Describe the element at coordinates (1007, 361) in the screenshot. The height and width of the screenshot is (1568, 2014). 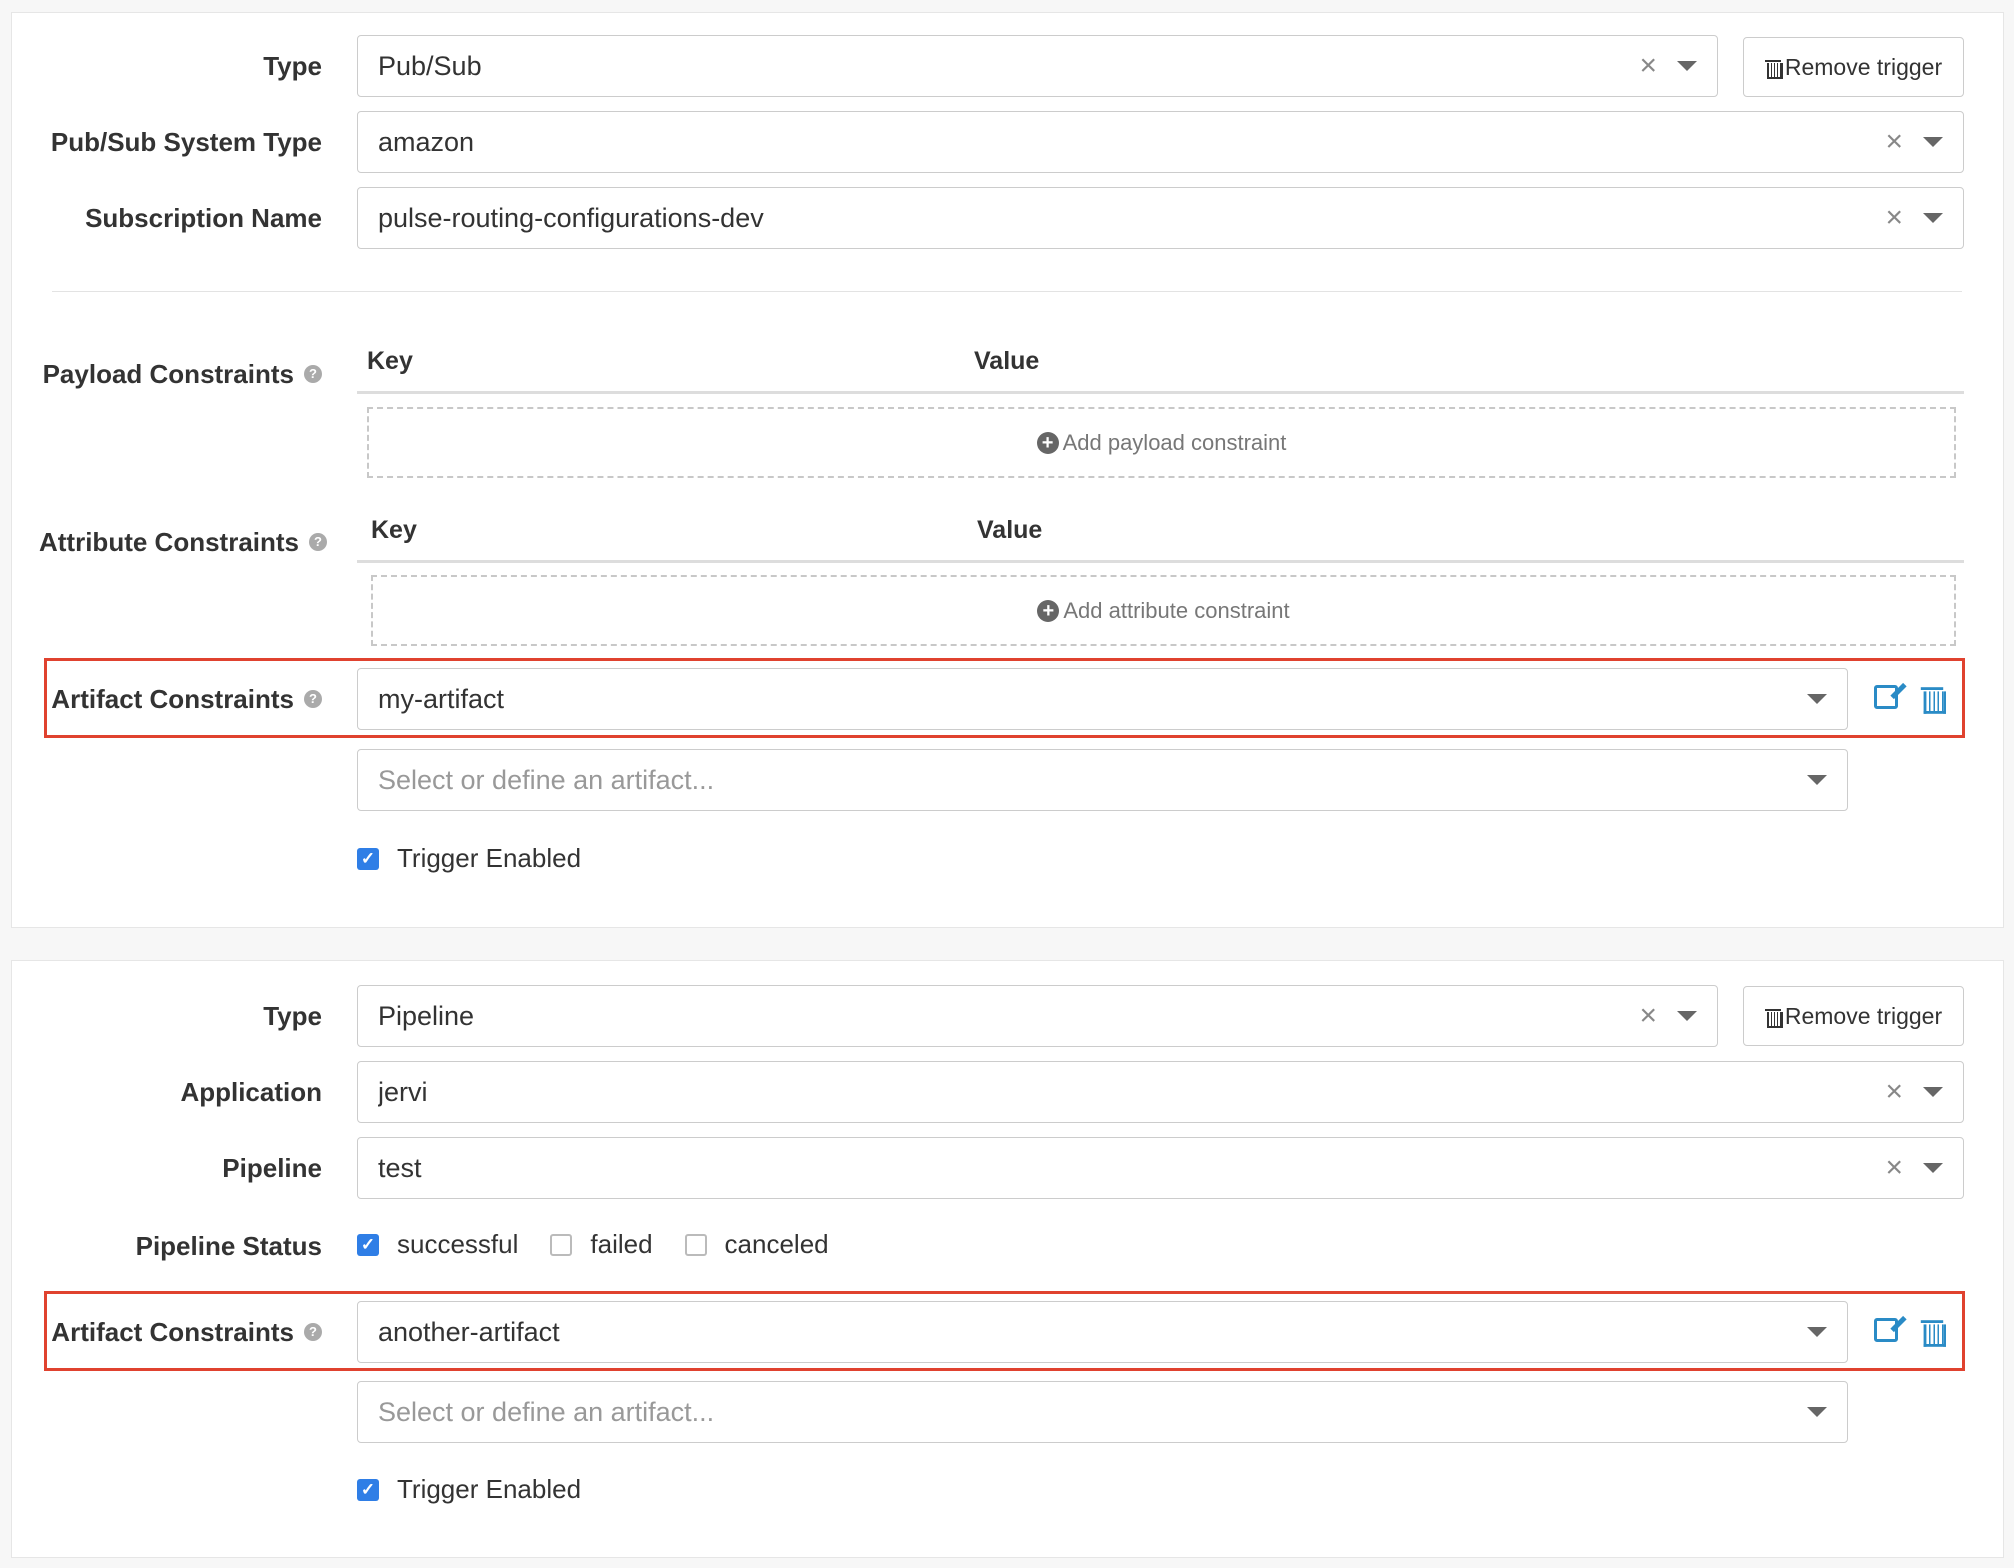
I see `payload-value-header: Value` at that location.